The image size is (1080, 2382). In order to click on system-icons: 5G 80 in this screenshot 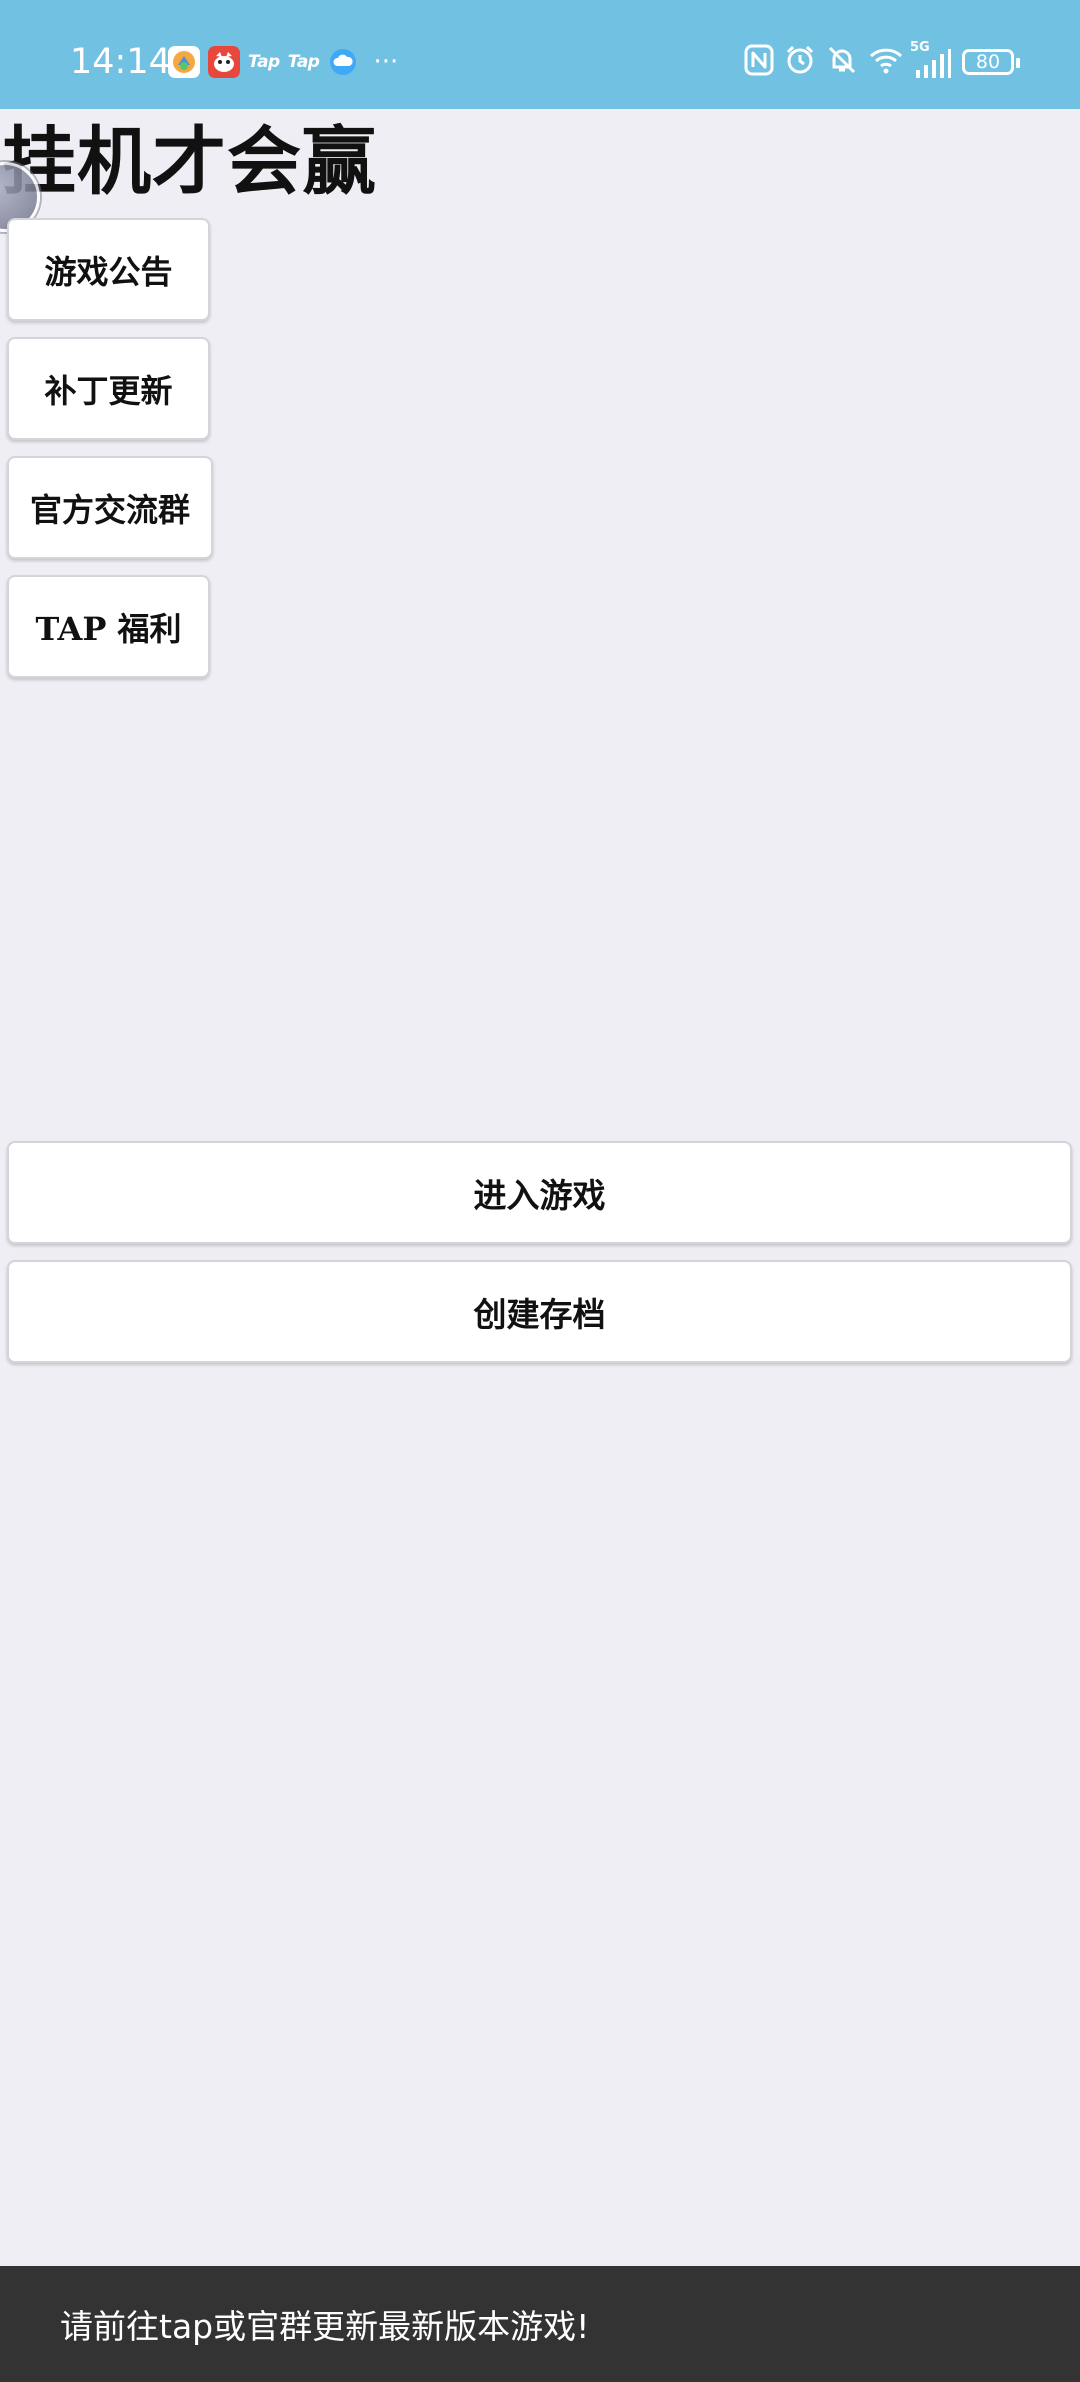, I will do `click(882, 60)`.